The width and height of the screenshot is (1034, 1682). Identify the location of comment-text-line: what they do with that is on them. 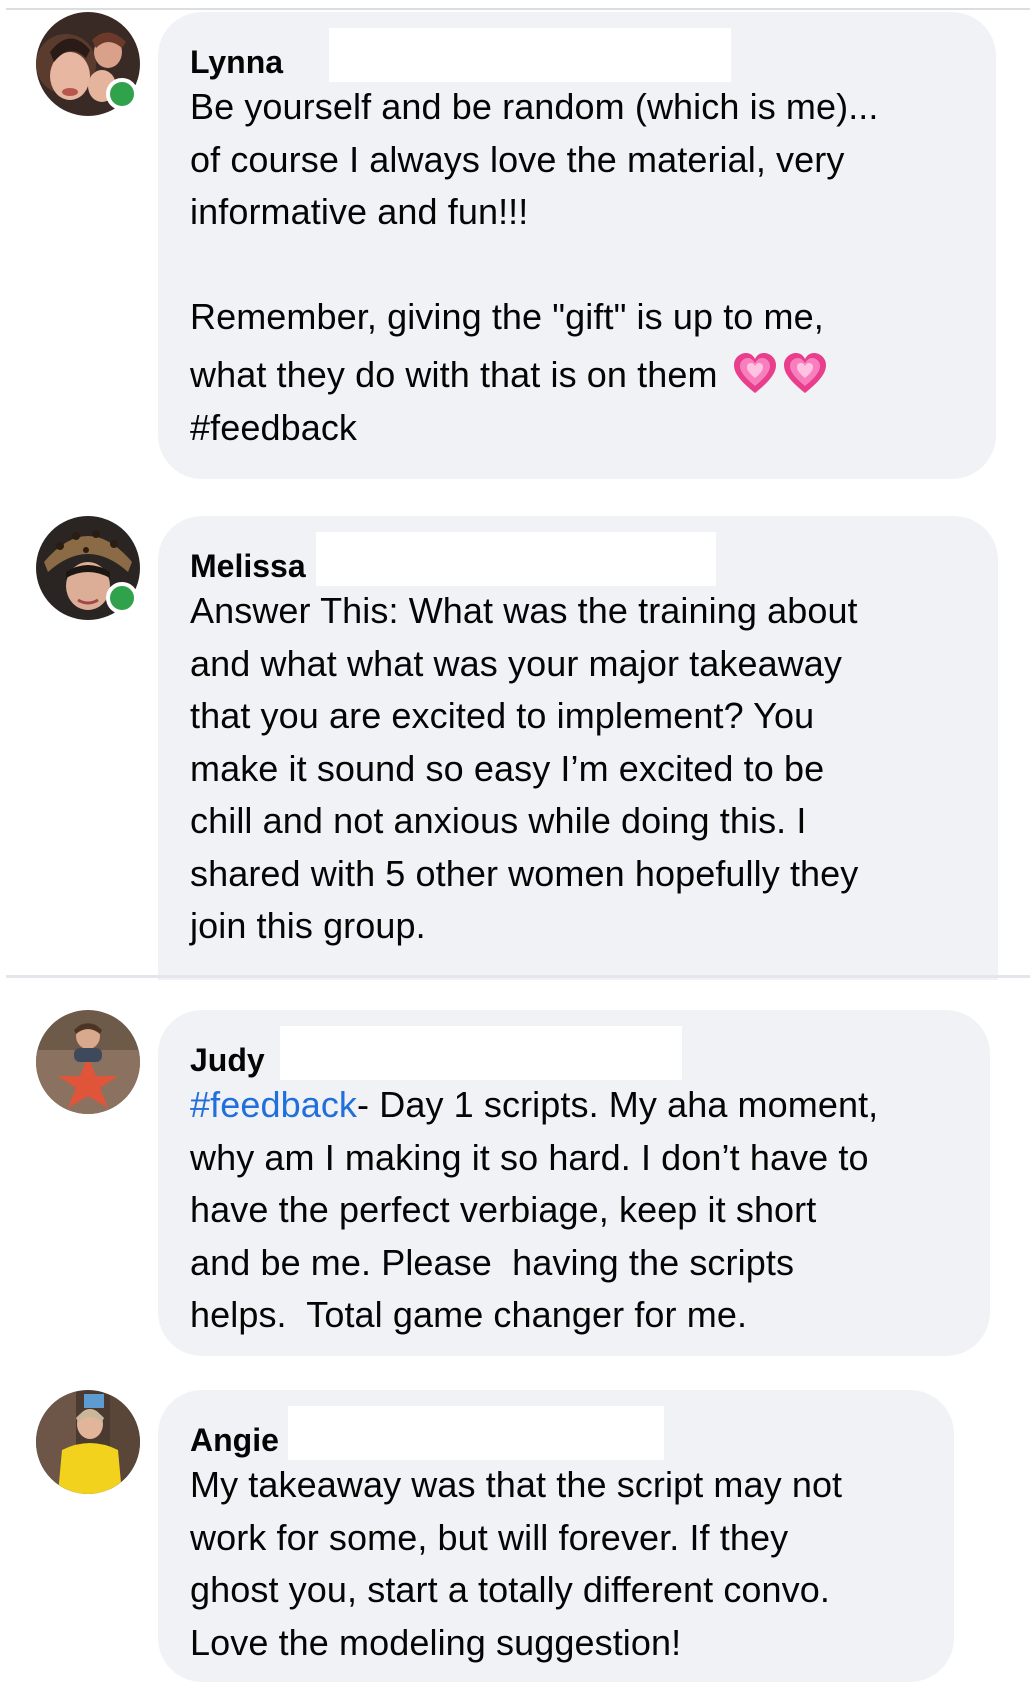
(578, 375).